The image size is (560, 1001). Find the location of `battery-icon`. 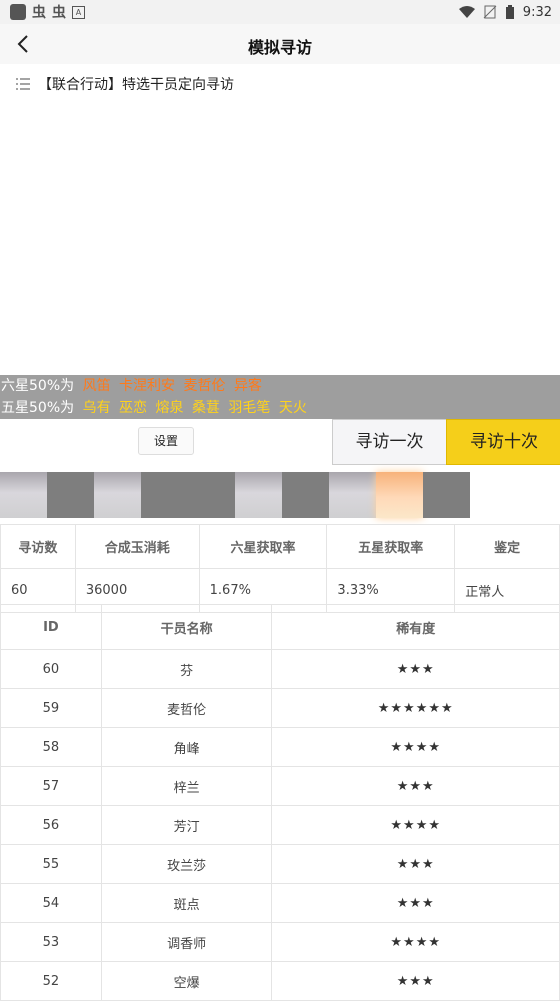

battery-icon is located at coordinates (509, 11).